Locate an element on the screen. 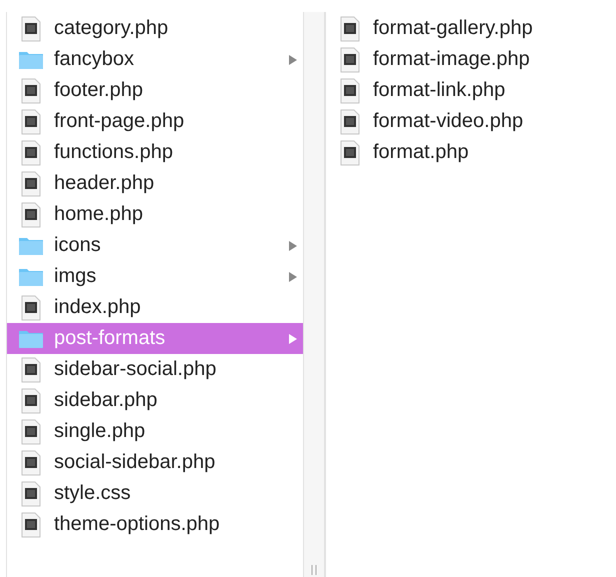  resize-handle-icon is located at coordinates (314, 570).